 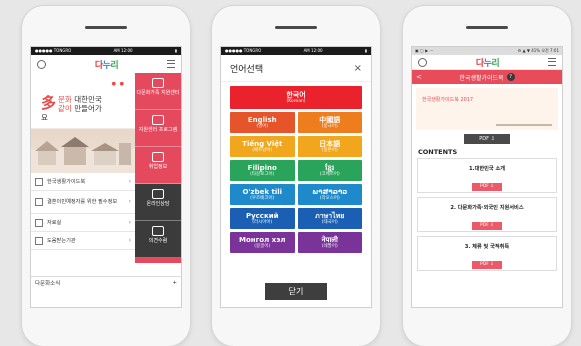 What do you see at coordinates (174, 283) in the screenshot?
I see `plus-icon: +` at bounding box center [174, 283].